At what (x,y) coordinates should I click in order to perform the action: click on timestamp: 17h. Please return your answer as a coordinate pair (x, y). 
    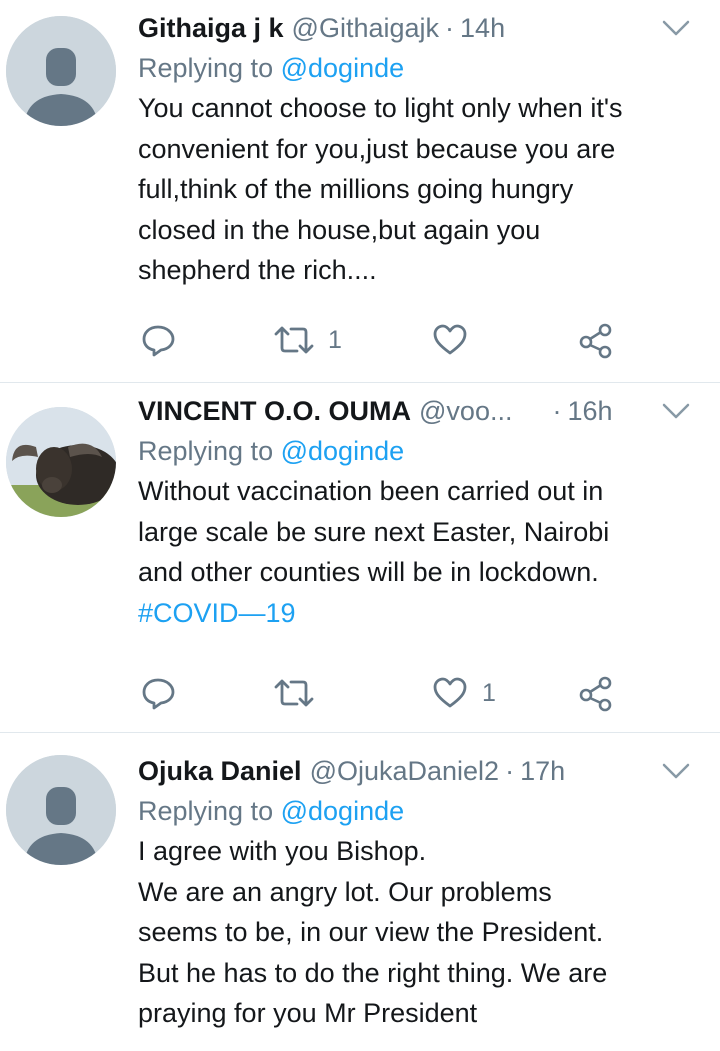
    Looking at the image, I should click on (542, 771).